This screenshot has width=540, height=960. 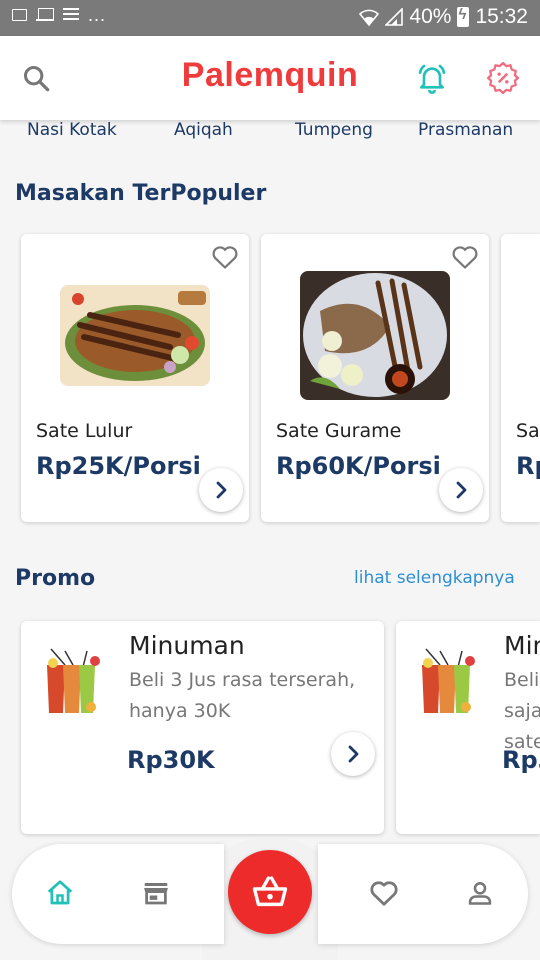 What do you see at coordinates (528, 466) in the screenshot?
I see `food-price: Rp` at bounding box center [528, 466].